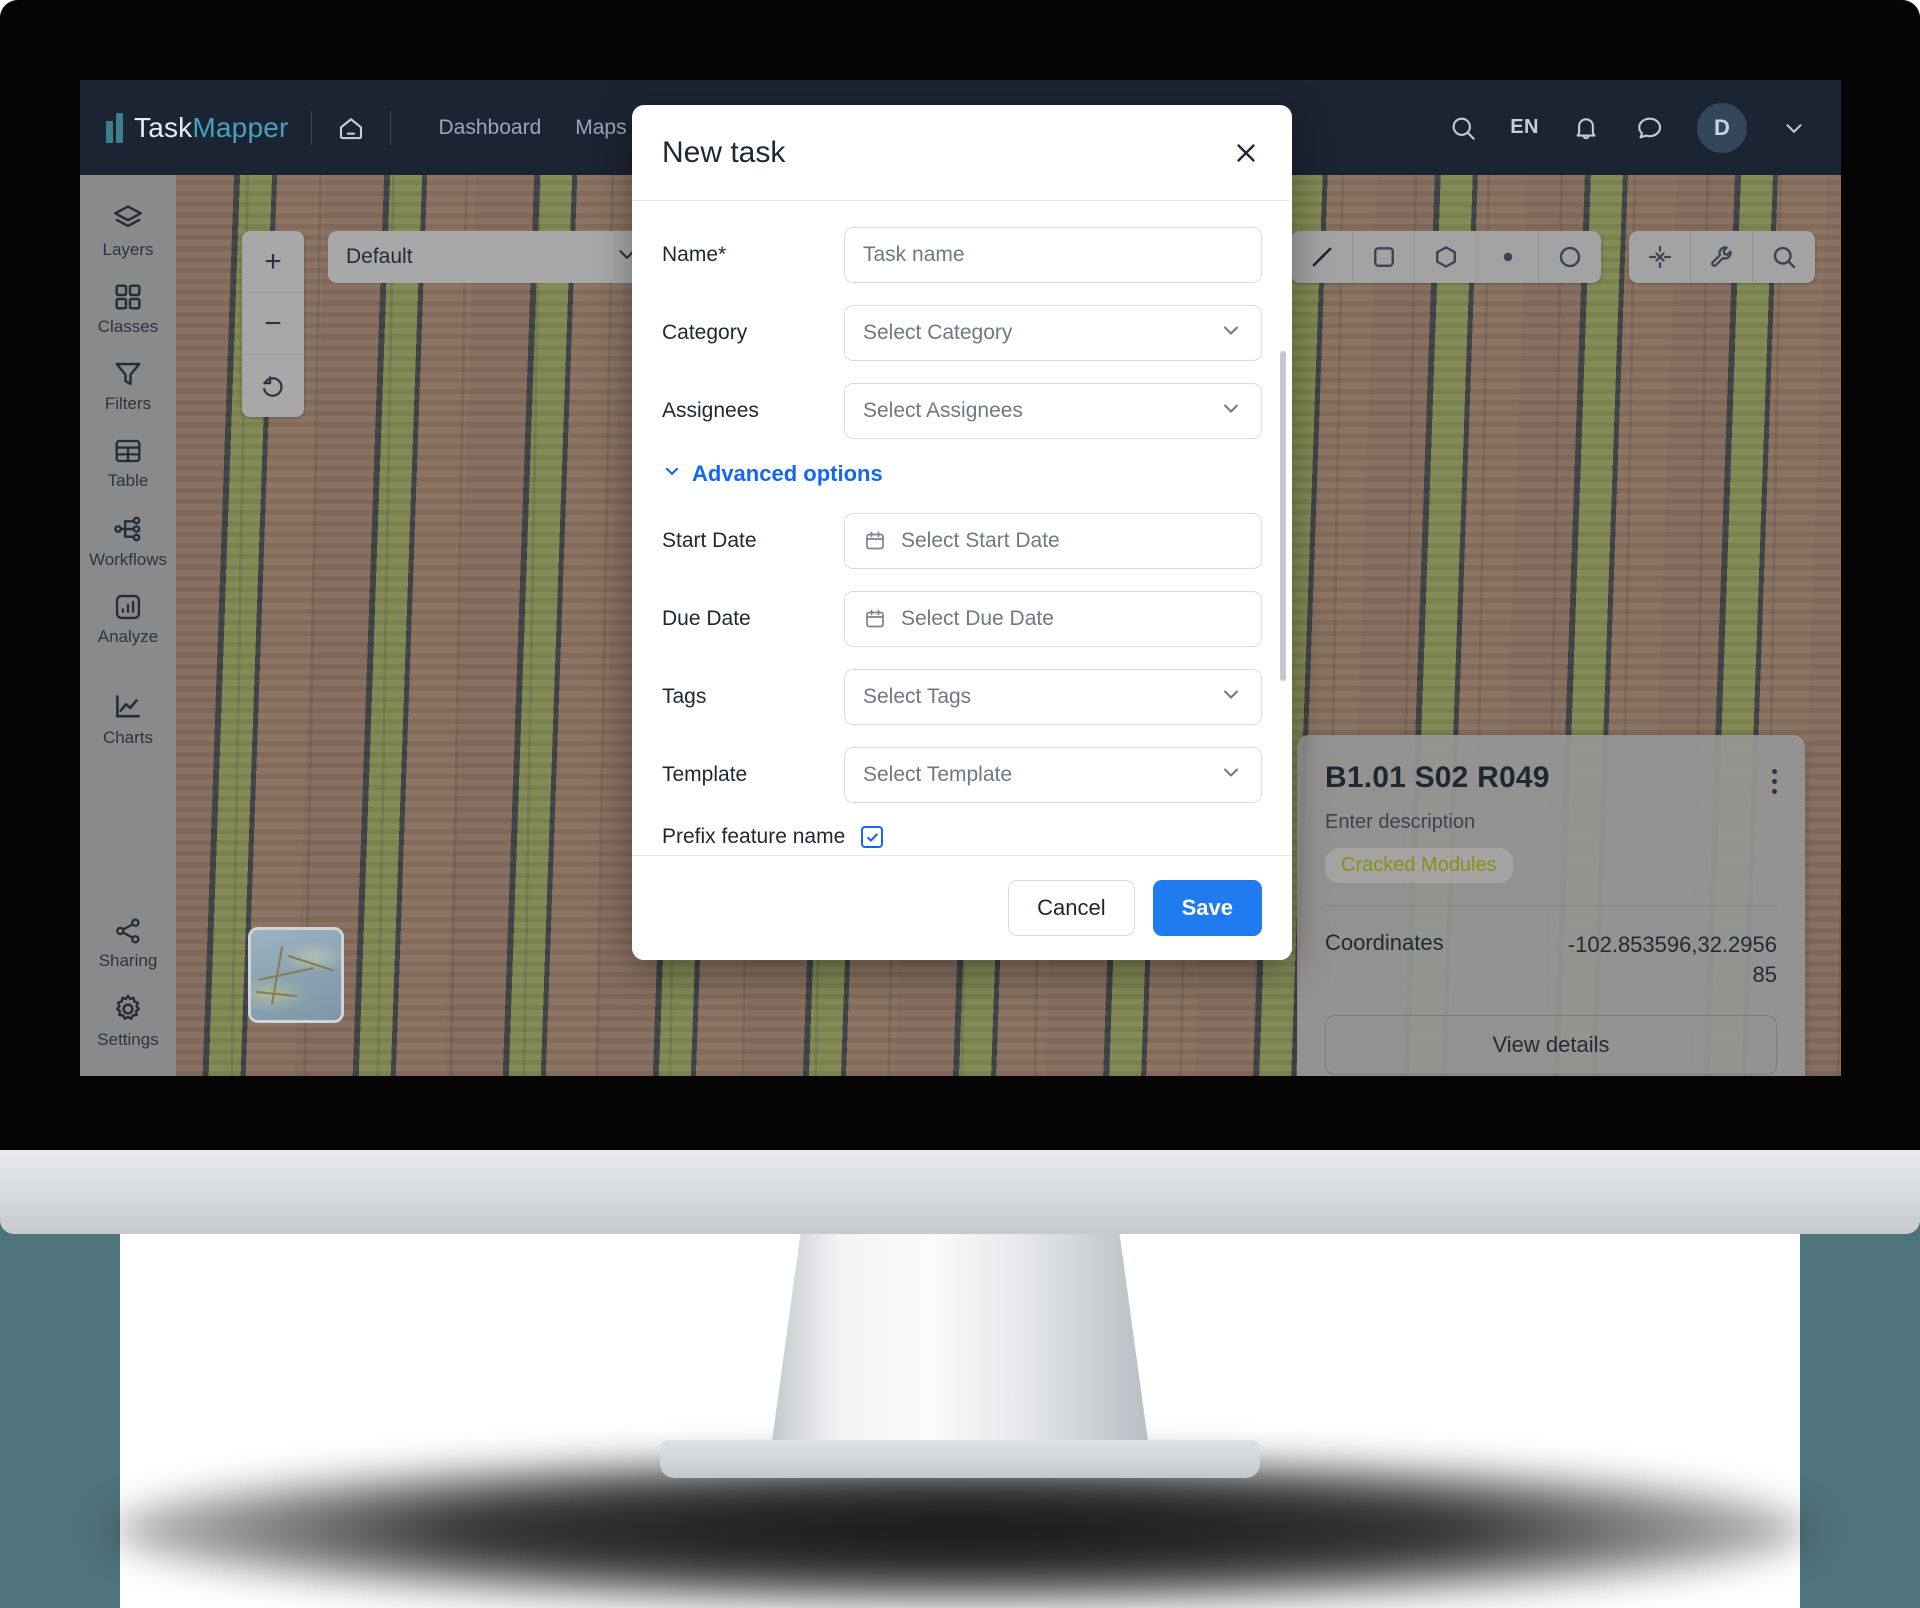  Describe the element at coordinates (114, 127) in the screenshot. I see `logo-bars-icon` at that location.